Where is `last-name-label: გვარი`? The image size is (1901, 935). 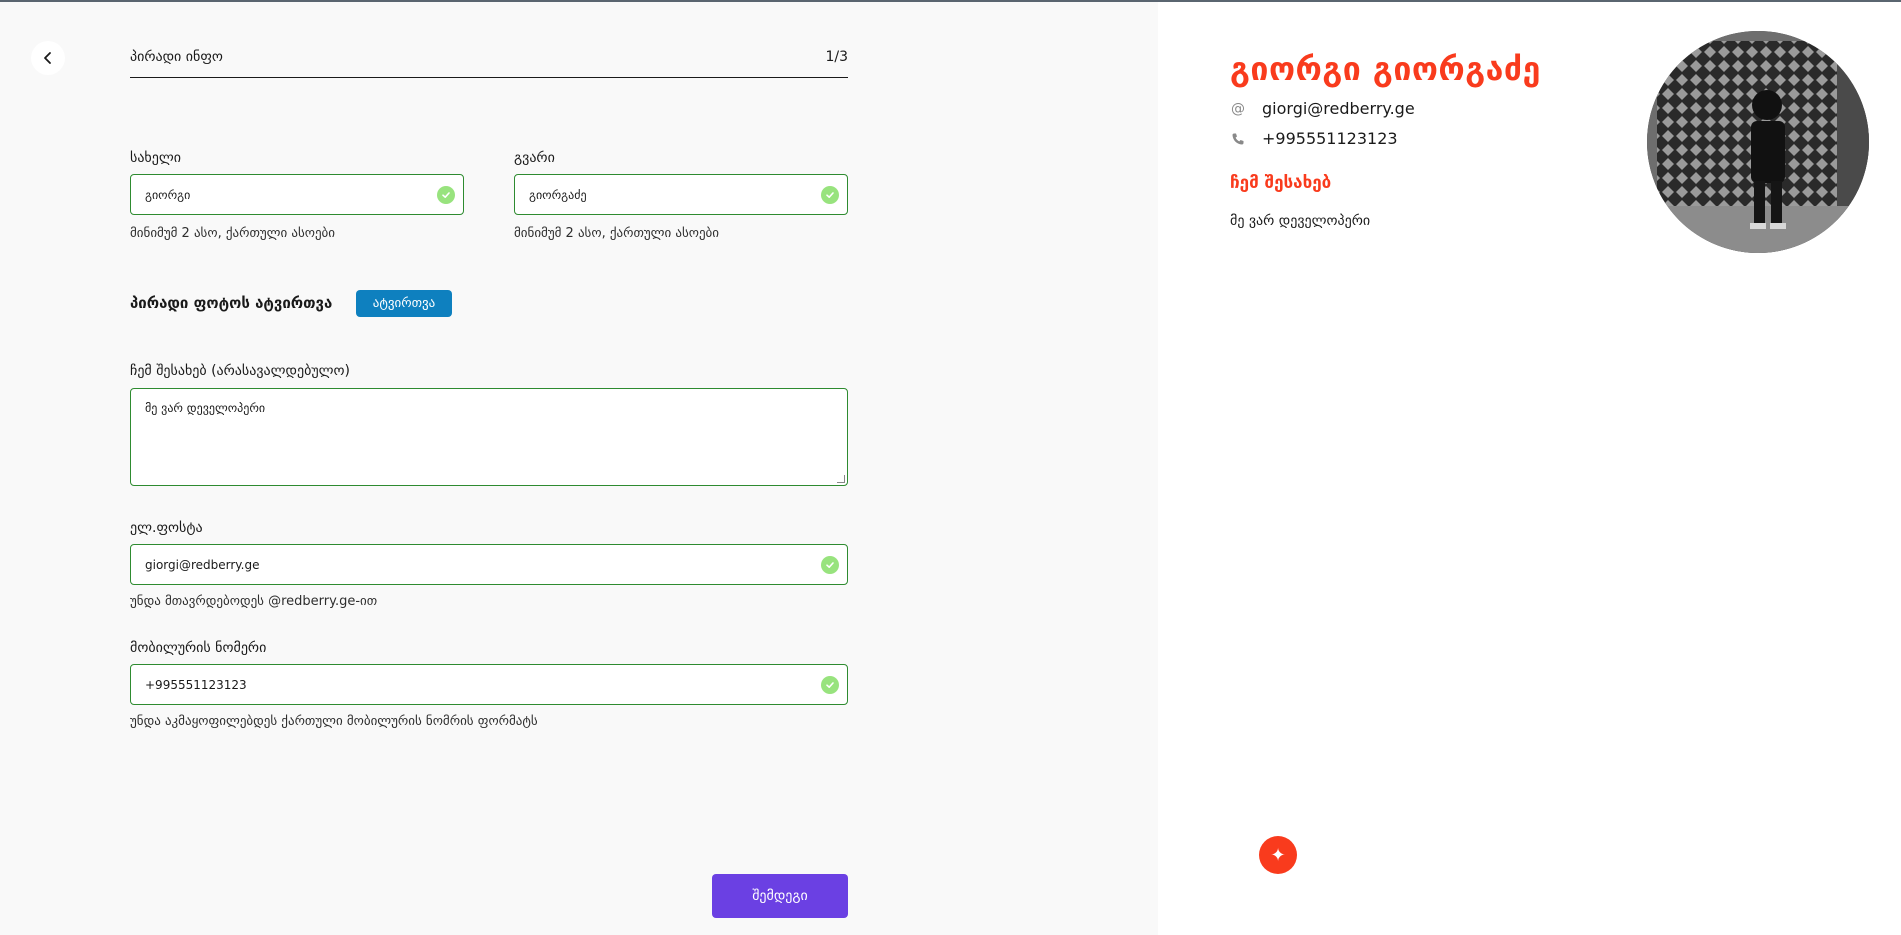
last-name-label: გვარი is located at coordinates (534, 158).